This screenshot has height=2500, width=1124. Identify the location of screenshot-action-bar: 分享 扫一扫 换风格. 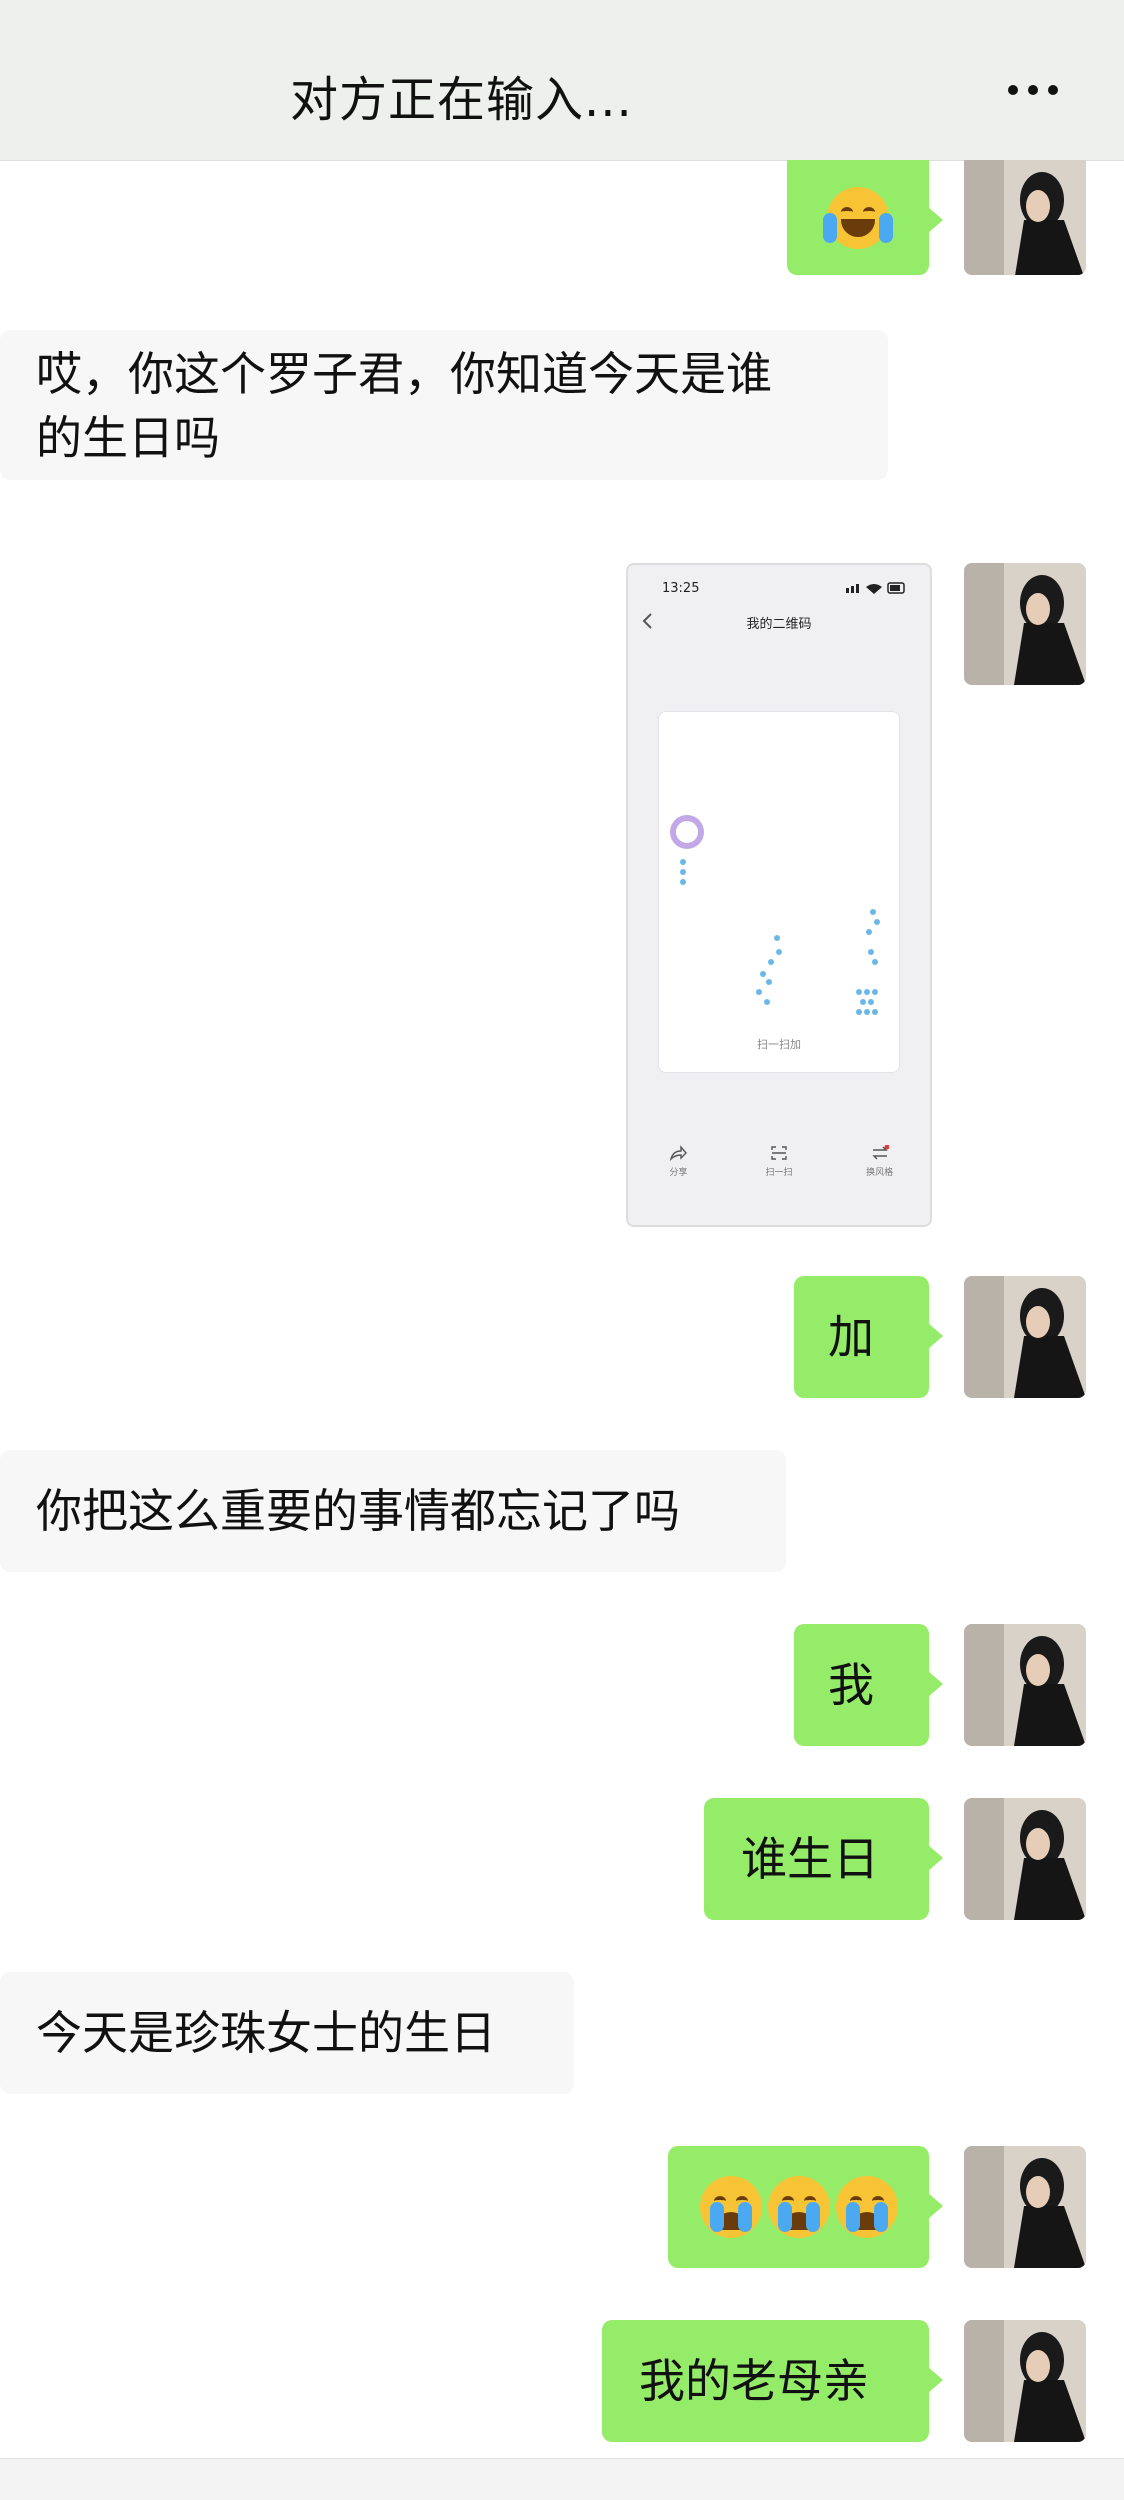
(779, 1161).